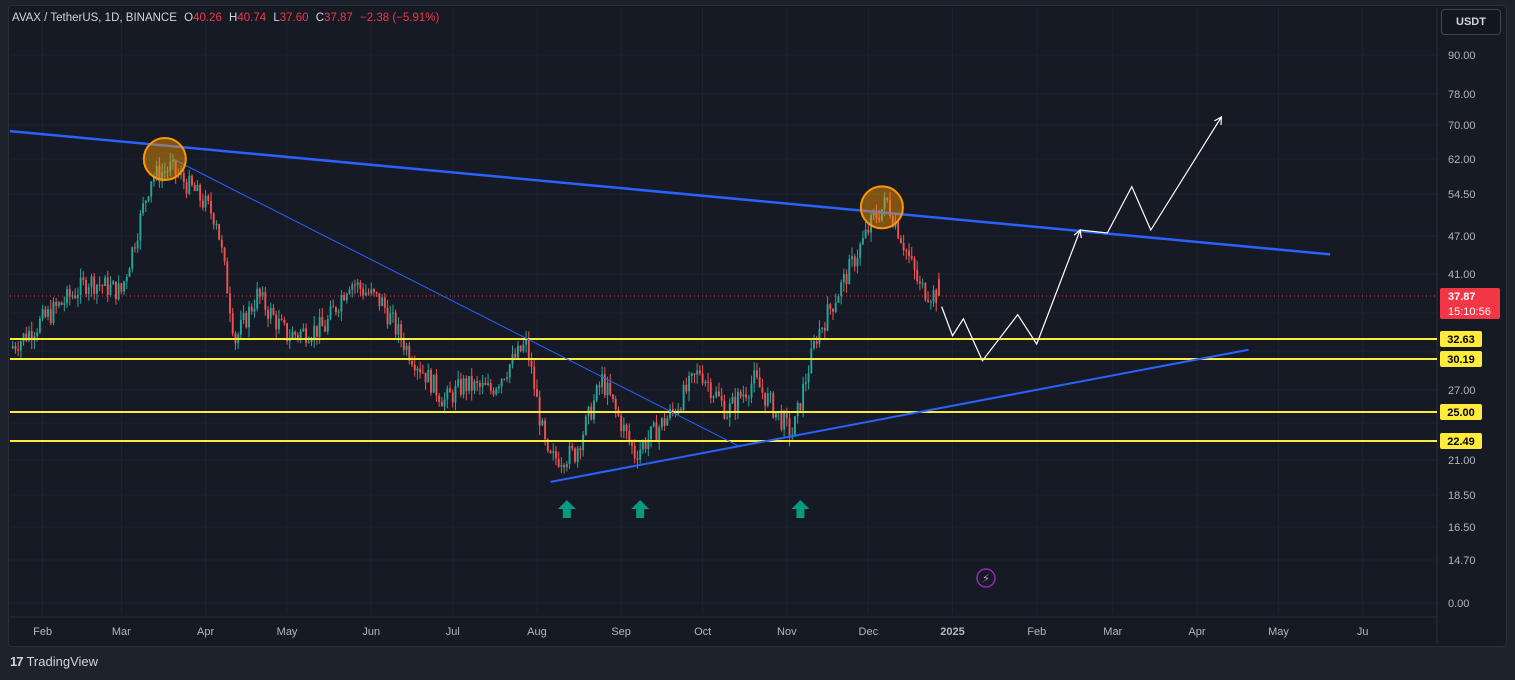  I want to click on countdown-label: 15:10:56, so click(1469, 312).